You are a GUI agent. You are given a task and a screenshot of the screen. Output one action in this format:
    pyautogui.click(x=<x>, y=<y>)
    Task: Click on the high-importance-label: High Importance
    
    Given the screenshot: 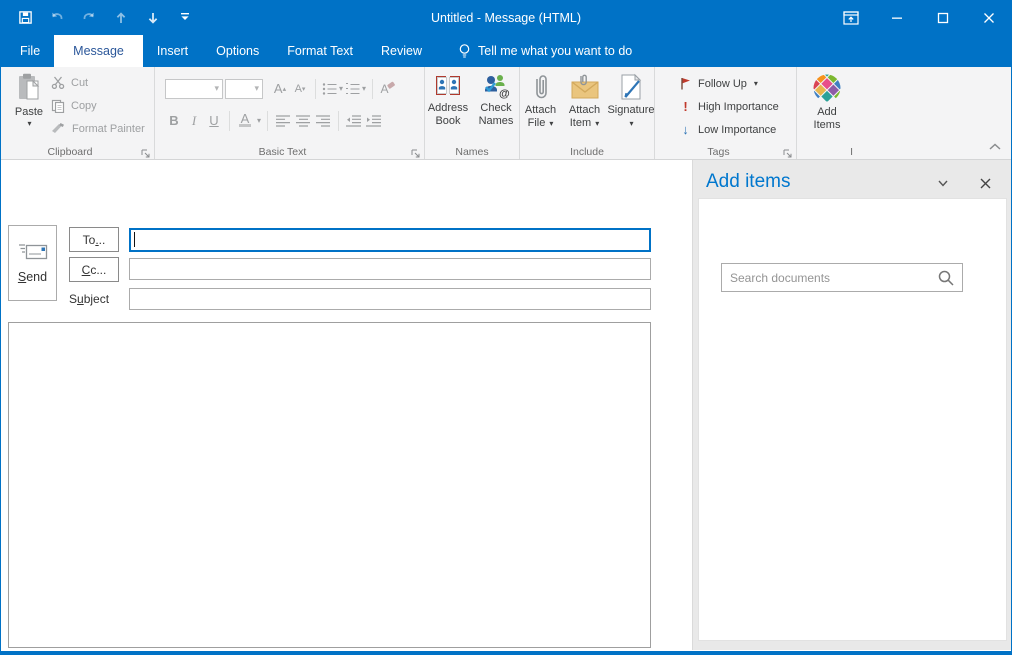 What is the action you would take?
    pyautogui.click(x=738, y=106)
    